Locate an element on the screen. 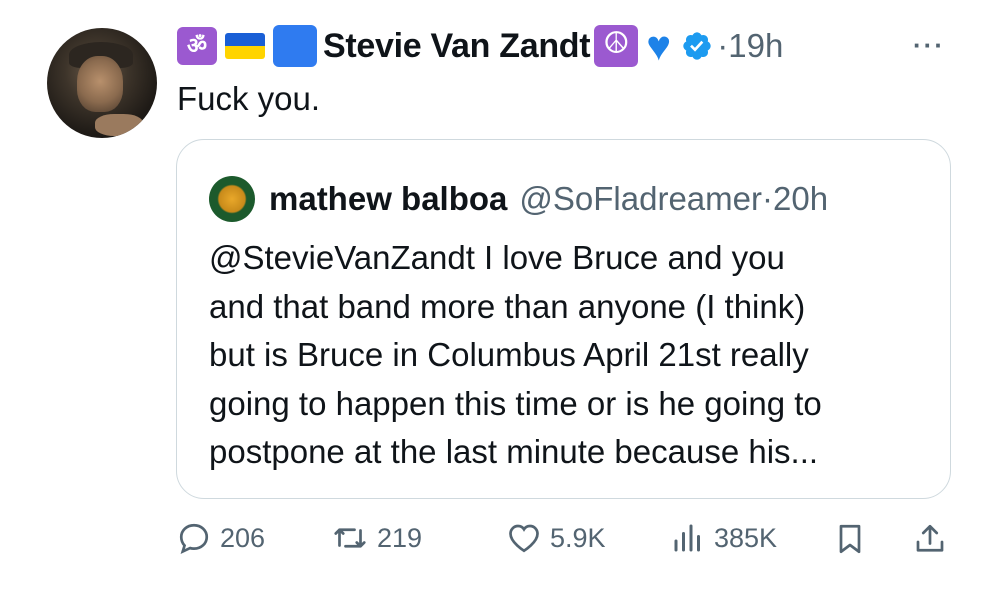 Image resolution: width=1000 pixels, height=607 pixels. blue-square-icon is located at coordinates (295, 46).